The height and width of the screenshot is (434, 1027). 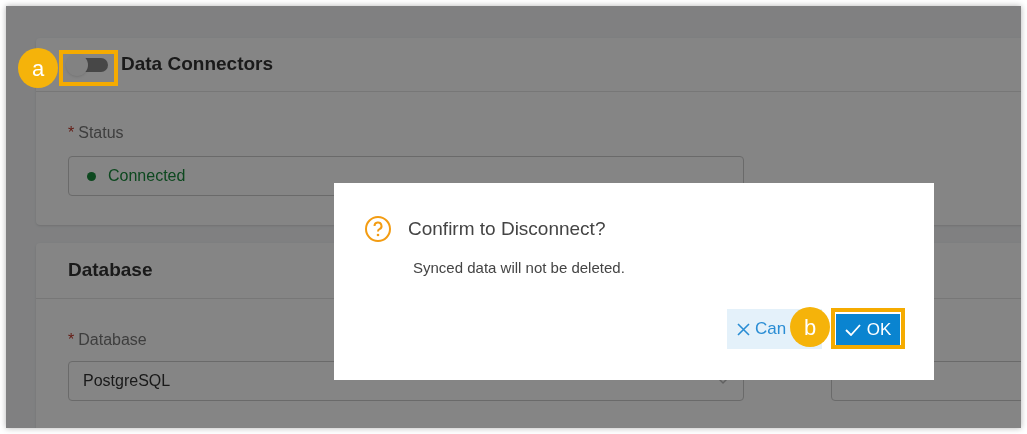 What do you see at coordinates (112, 340) in the screenshot?
I see `field-label: Database` at bounding box center [112, 340].